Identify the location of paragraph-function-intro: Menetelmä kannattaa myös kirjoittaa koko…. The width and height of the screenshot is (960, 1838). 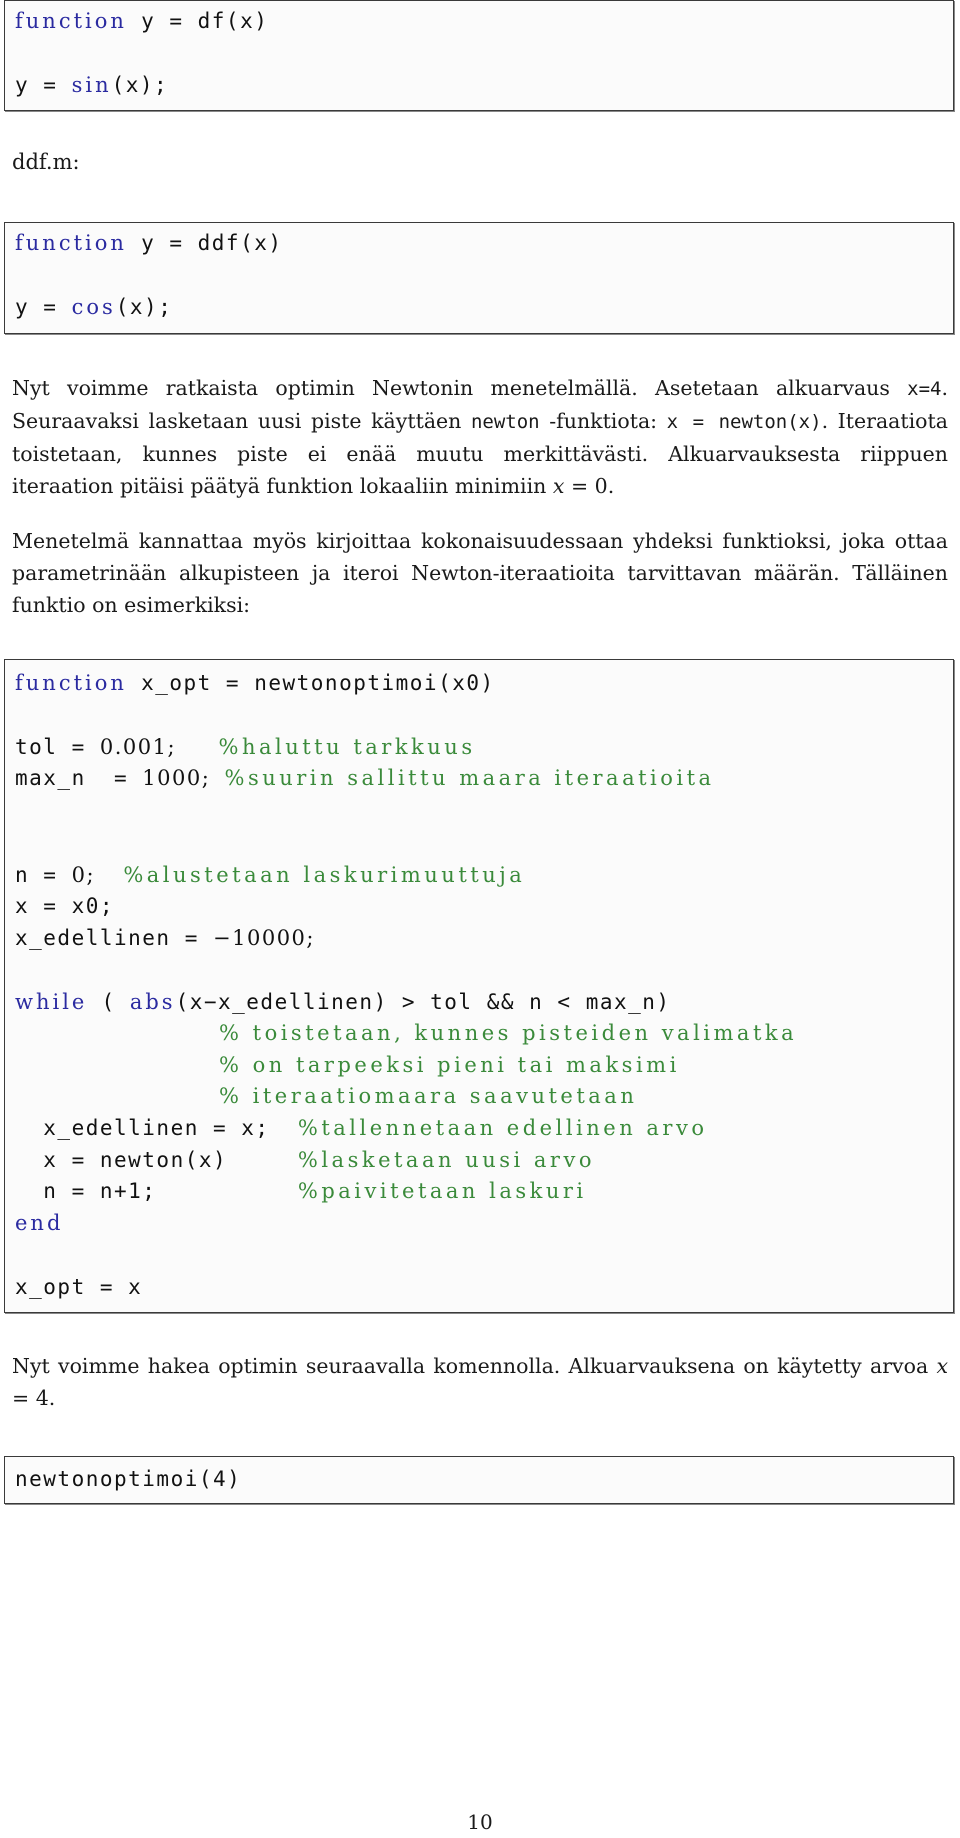
(480, 573).